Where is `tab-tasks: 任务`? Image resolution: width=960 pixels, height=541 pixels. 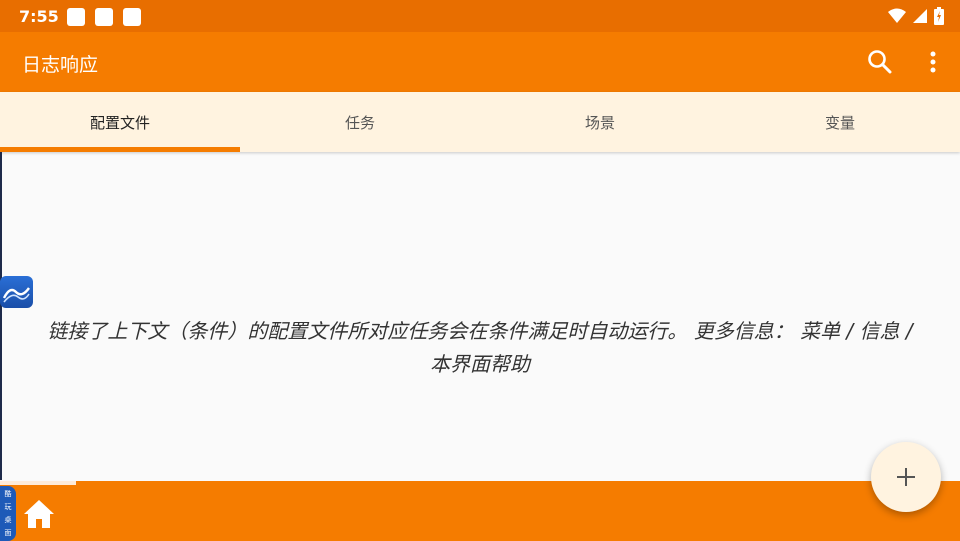 tab-tasks: 任务 is located at coordinates (360, 122).